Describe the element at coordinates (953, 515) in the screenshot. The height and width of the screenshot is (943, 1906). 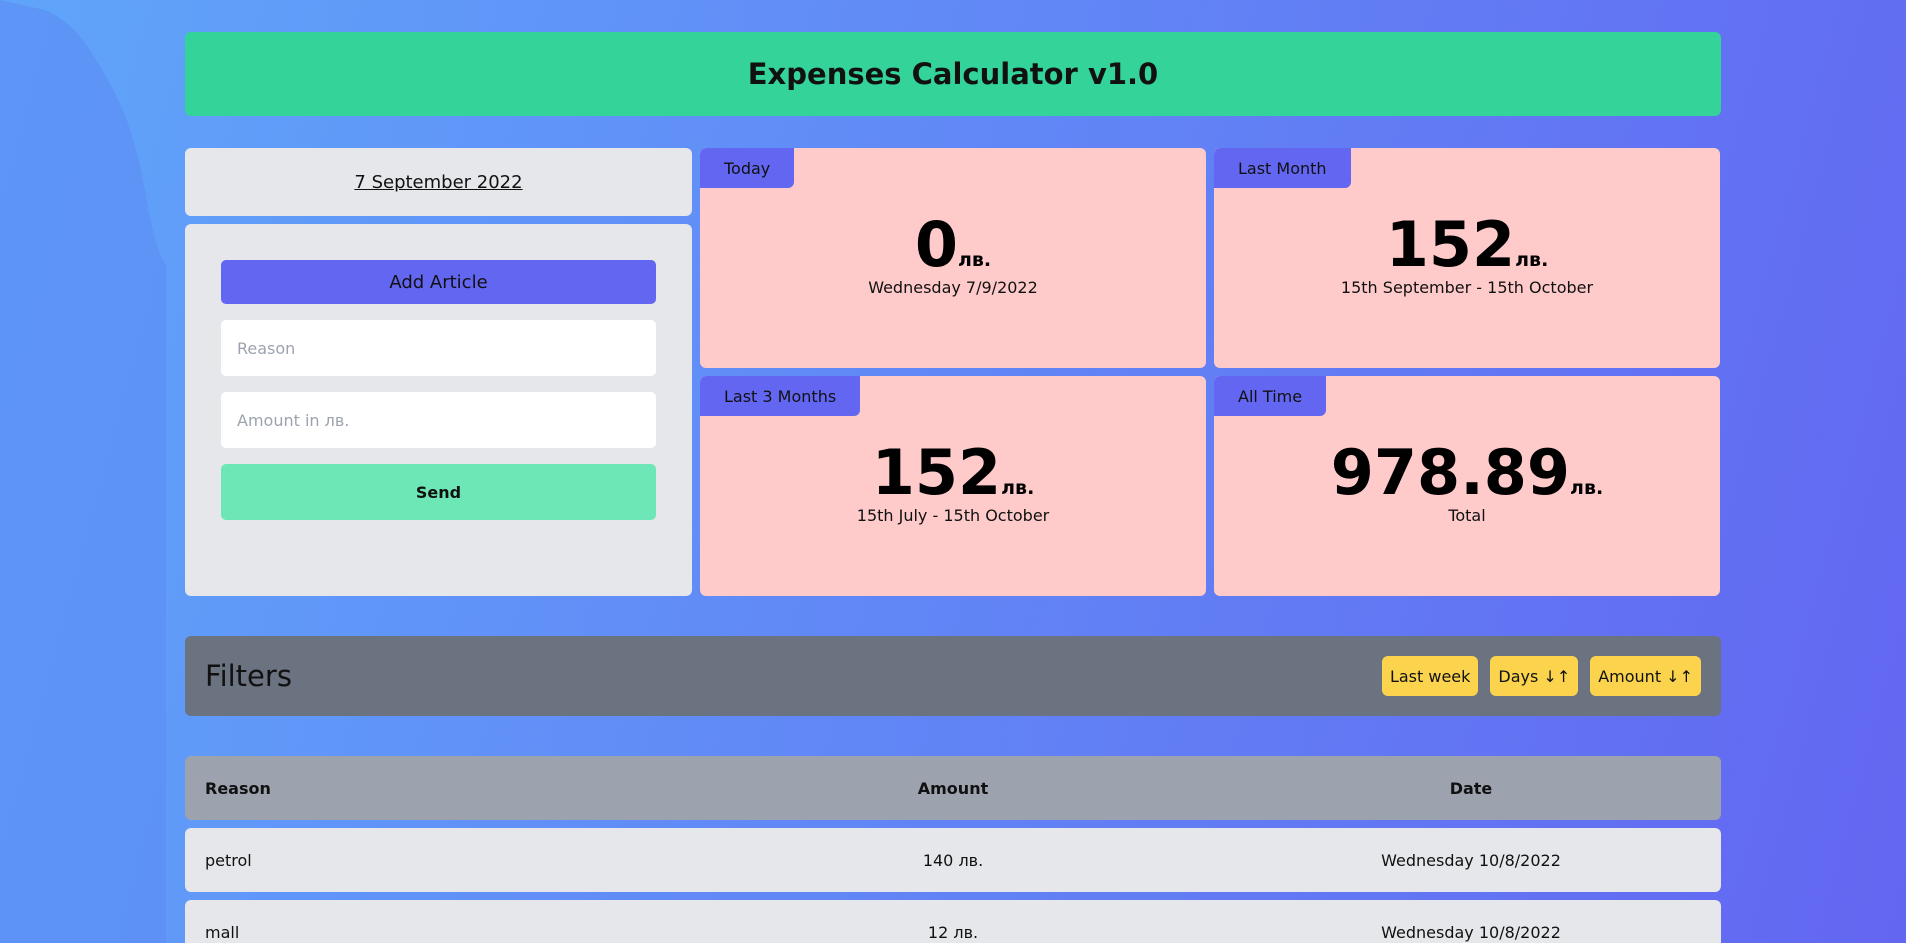
I see `stat-subtitle: 15th July - 15th October` at that location.